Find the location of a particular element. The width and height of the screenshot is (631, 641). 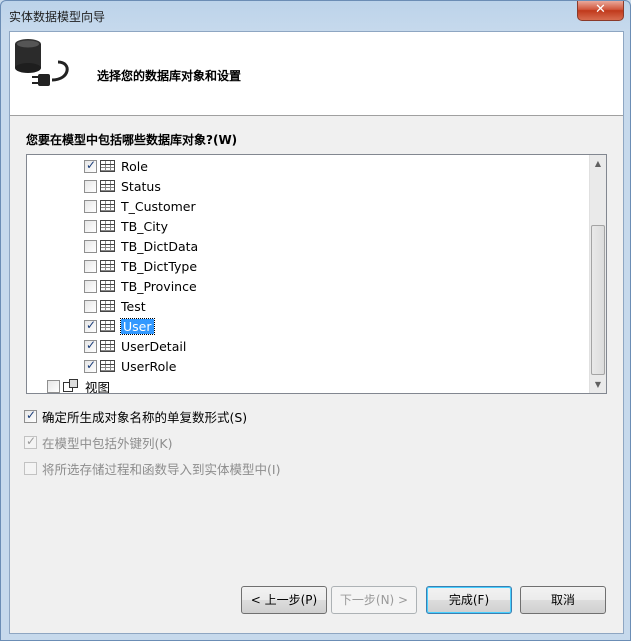

tree-item-test: Test is located at coordinates (115, 306).